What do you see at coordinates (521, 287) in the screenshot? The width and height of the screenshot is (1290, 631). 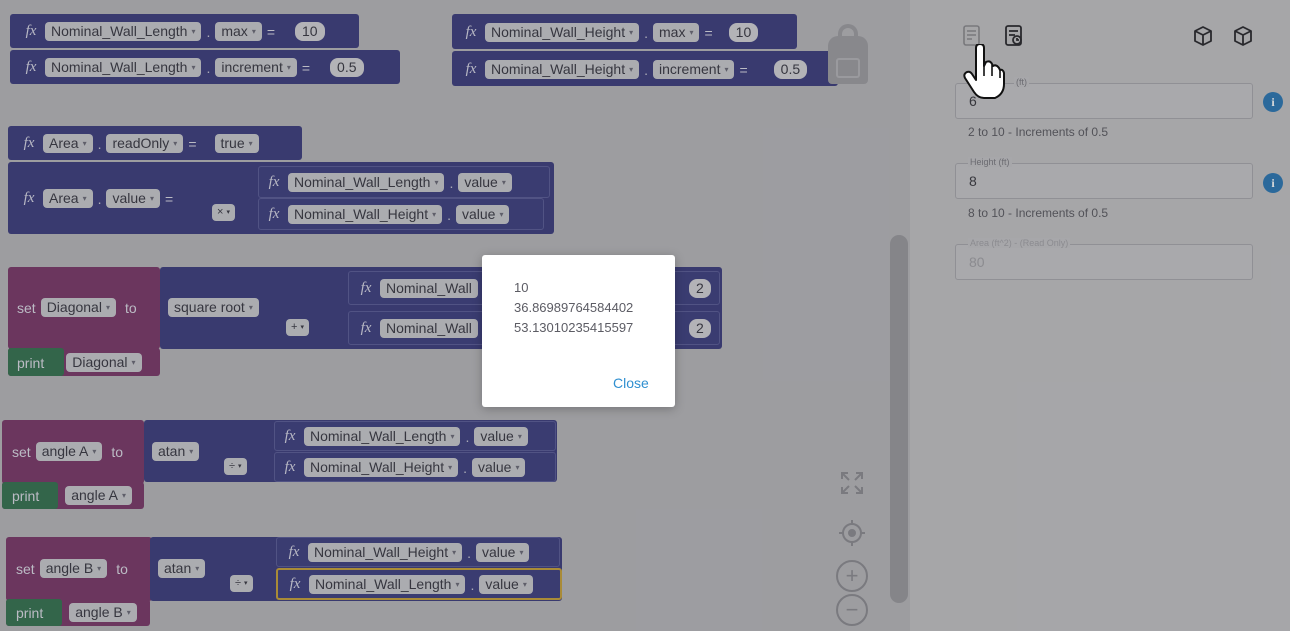 I see `output-line: 10` at bounding box center [521, 287].